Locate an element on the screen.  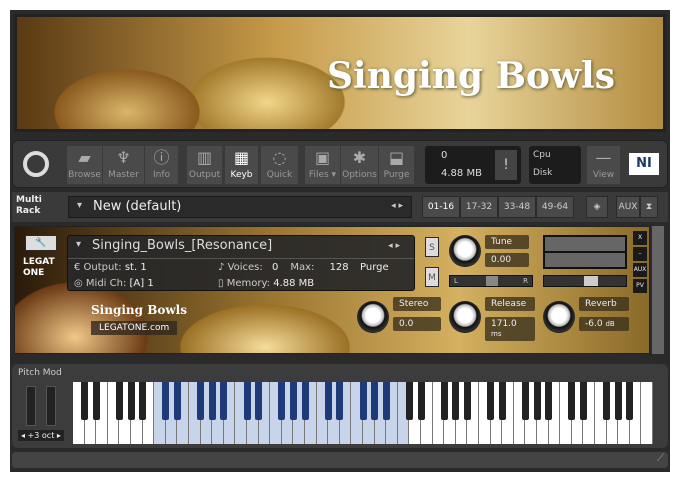
voices-memory-display: 0 4.88 MB ! is located at coordinates (473, 165).